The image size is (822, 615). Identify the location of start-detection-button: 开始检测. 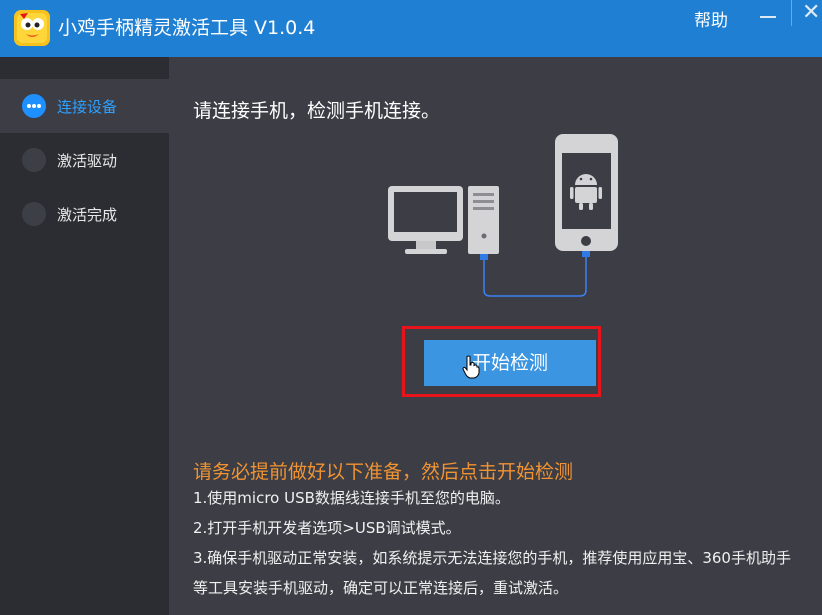
(510, 363).